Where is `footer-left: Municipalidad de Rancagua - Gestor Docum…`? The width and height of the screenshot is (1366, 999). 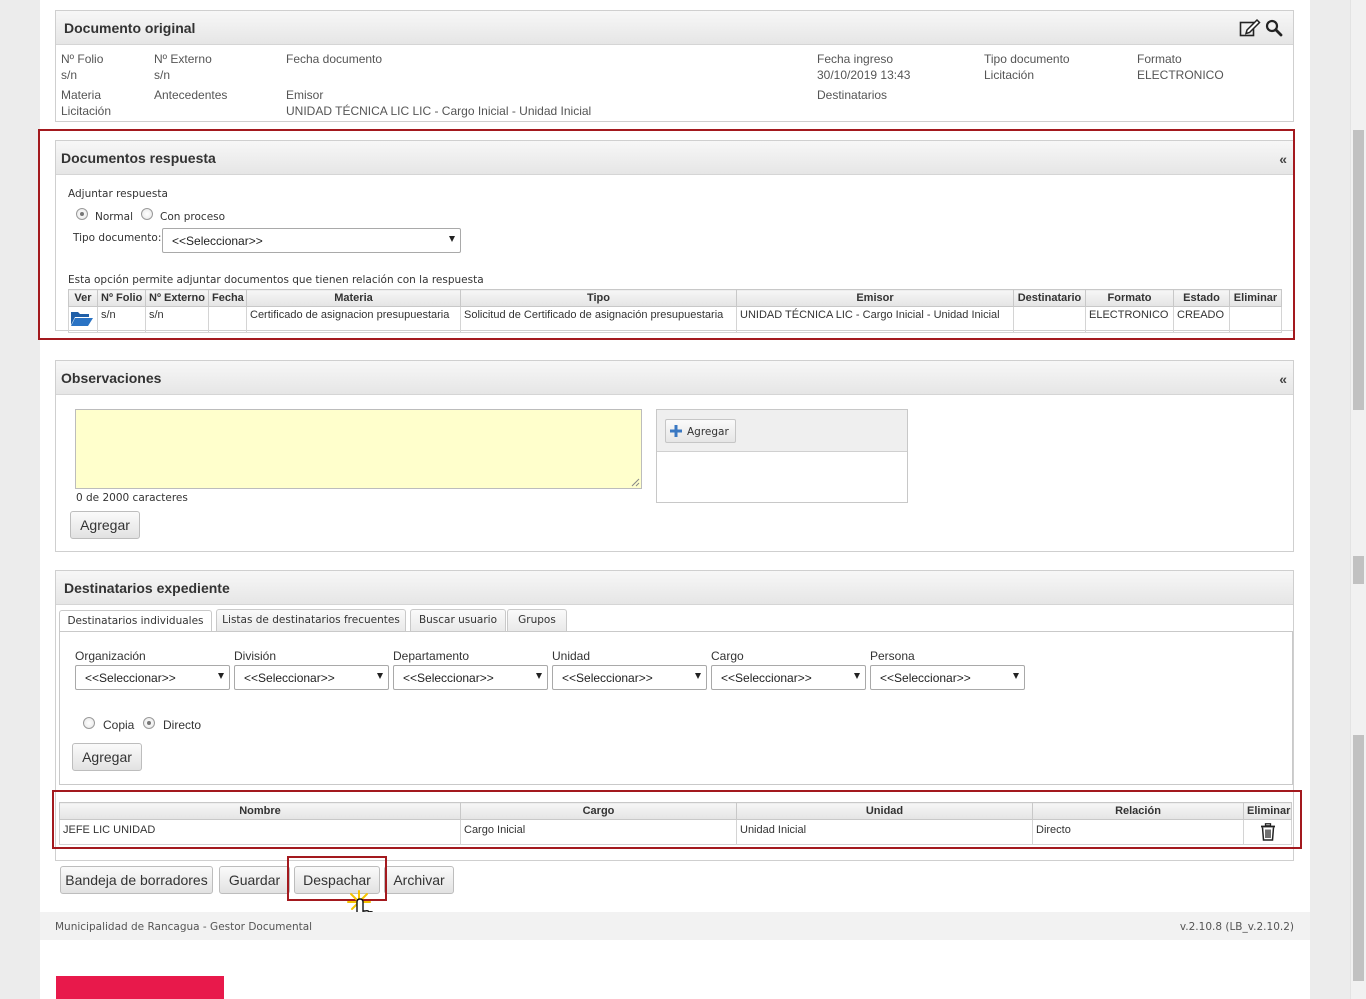 footer-left: Municipalidad de Rancagua - Gestor Docum… is located at coordinates (184, 927).